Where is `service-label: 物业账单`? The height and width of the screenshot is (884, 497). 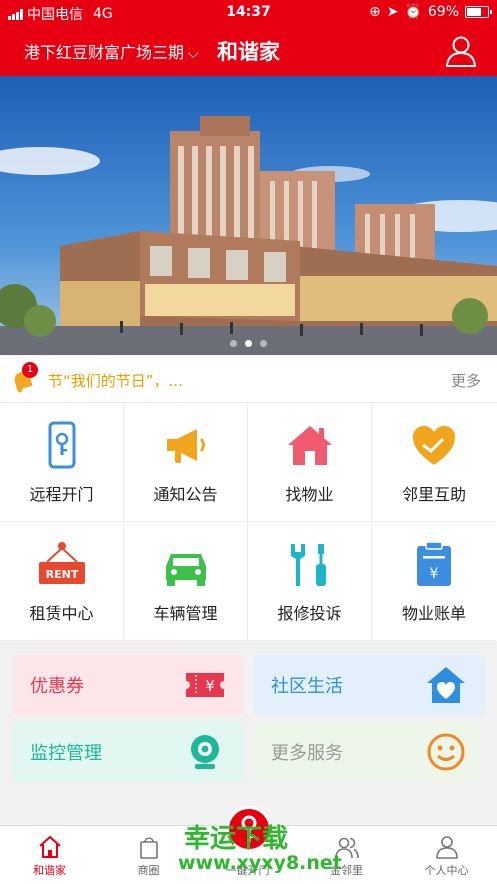 service-label: 物业账单 is located at coordinates (433, 613).